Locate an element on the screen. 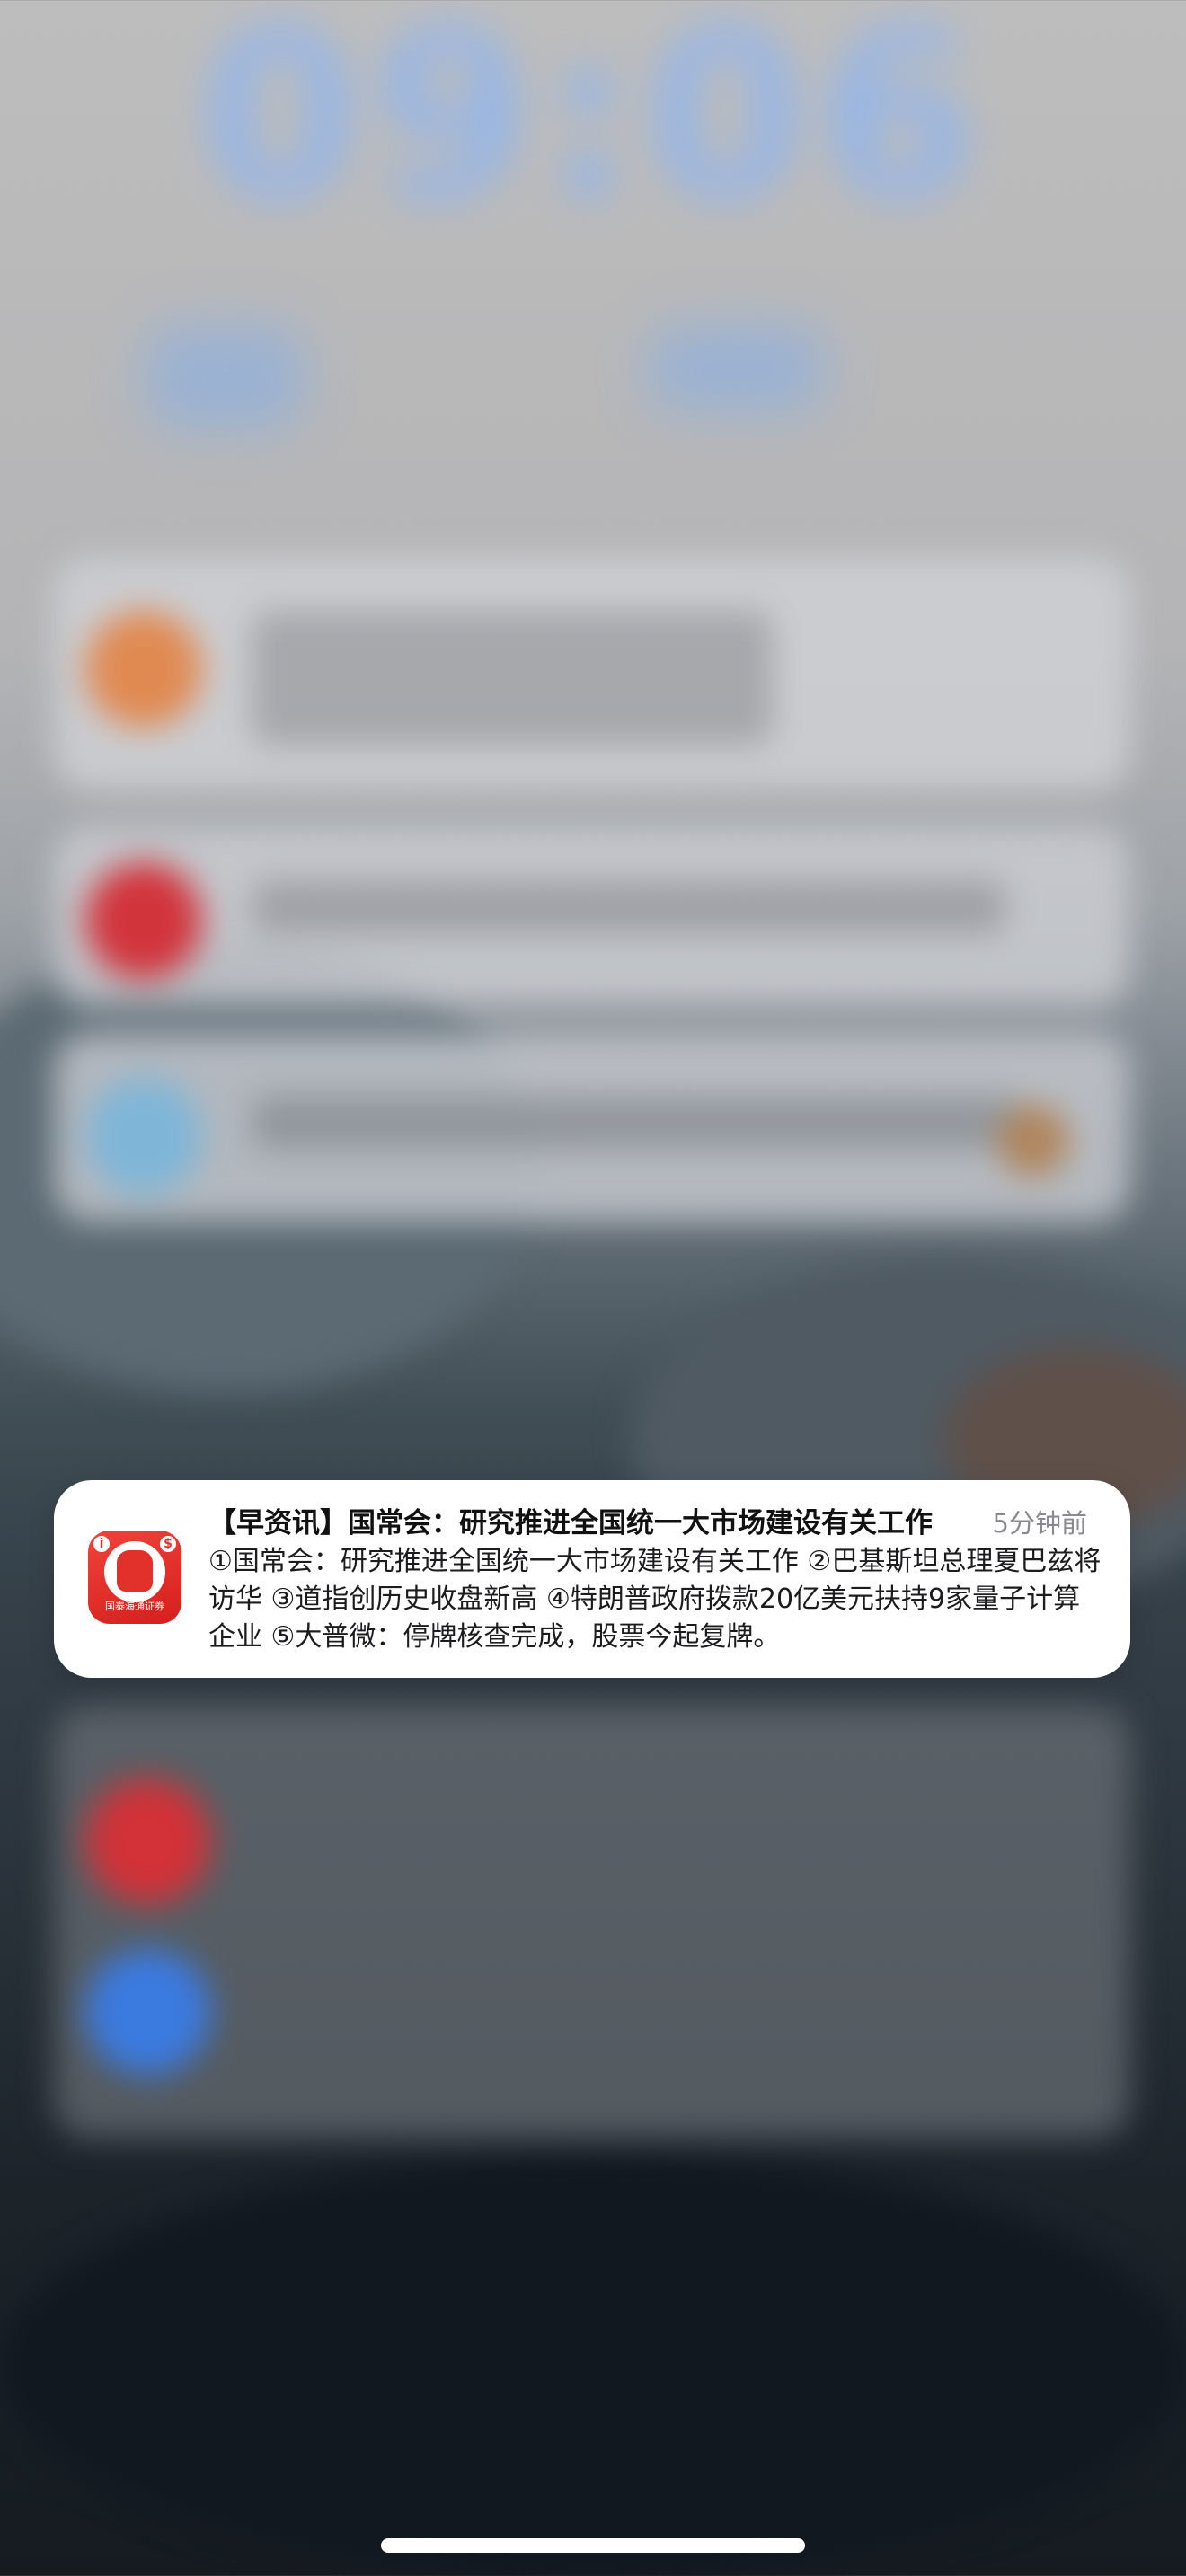 The image size is (1186, 2576). notification-time: 5分钟前 is located at coordinates (1039, 1523).